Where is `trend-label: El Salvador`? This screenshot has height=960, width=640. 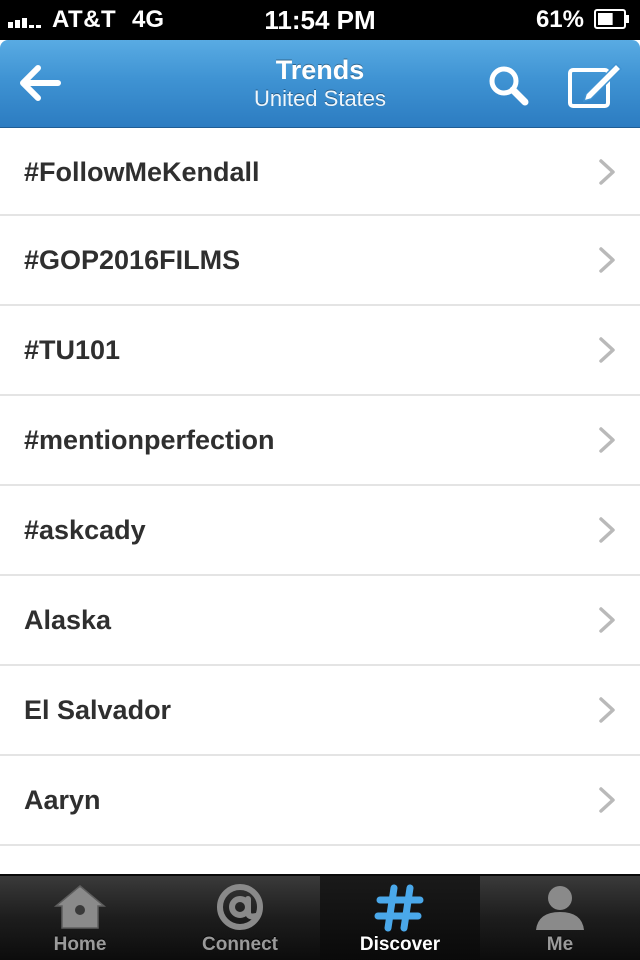 trend-label: El Salvador is located at coordinates (98, 710).